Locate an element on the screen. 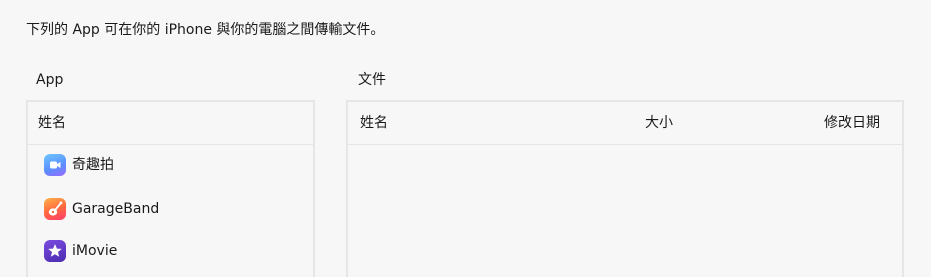 The height and width of the screenshot is (277, 931). documents-date-column-header: 修改日期 is located at coordinates (852, 123).